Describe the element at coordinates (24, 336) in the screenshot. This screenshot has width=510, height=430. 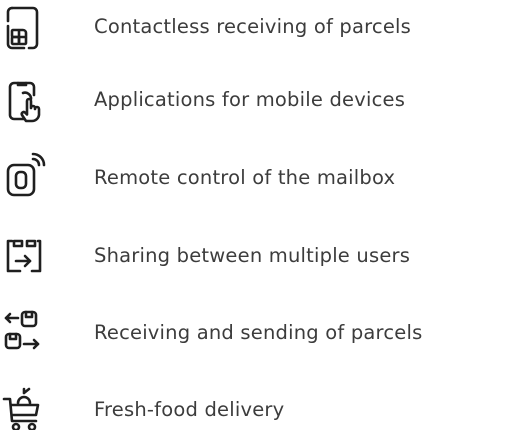
I see `mailbox-exchange-icon` at that location.